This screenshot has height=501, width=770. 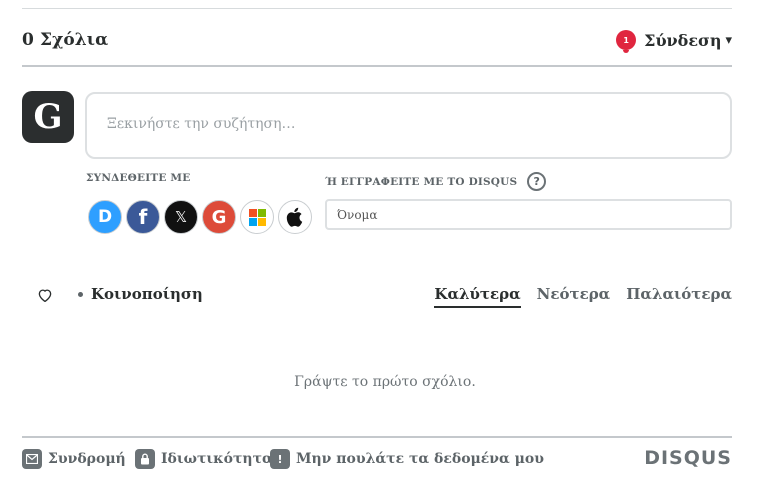 I want to click on footer-divider, so click(x=377, y=437).